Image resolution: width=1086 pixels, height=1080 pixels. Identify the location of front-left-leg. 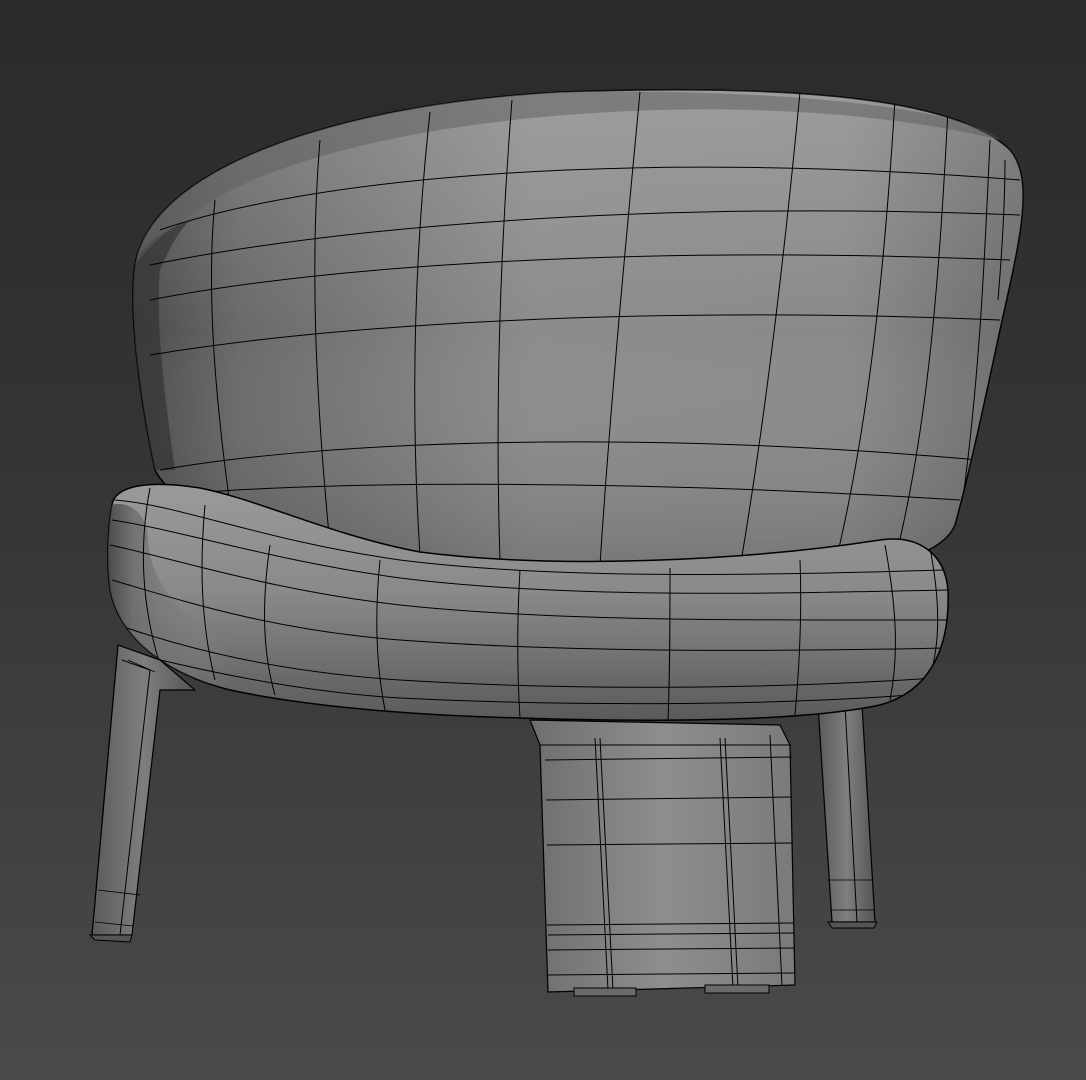
(142, 793).